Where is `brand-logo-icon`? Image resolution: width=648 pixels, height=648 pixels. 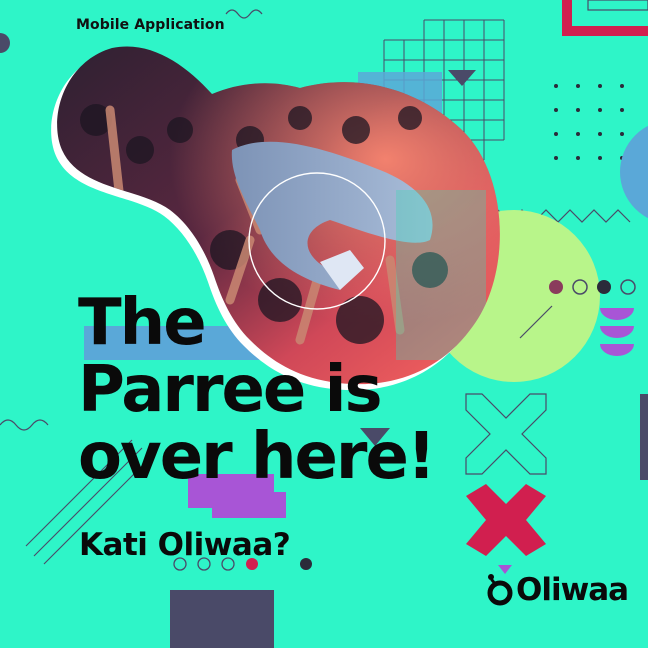 brand-logo-icon is located at coordinates (500, 590).